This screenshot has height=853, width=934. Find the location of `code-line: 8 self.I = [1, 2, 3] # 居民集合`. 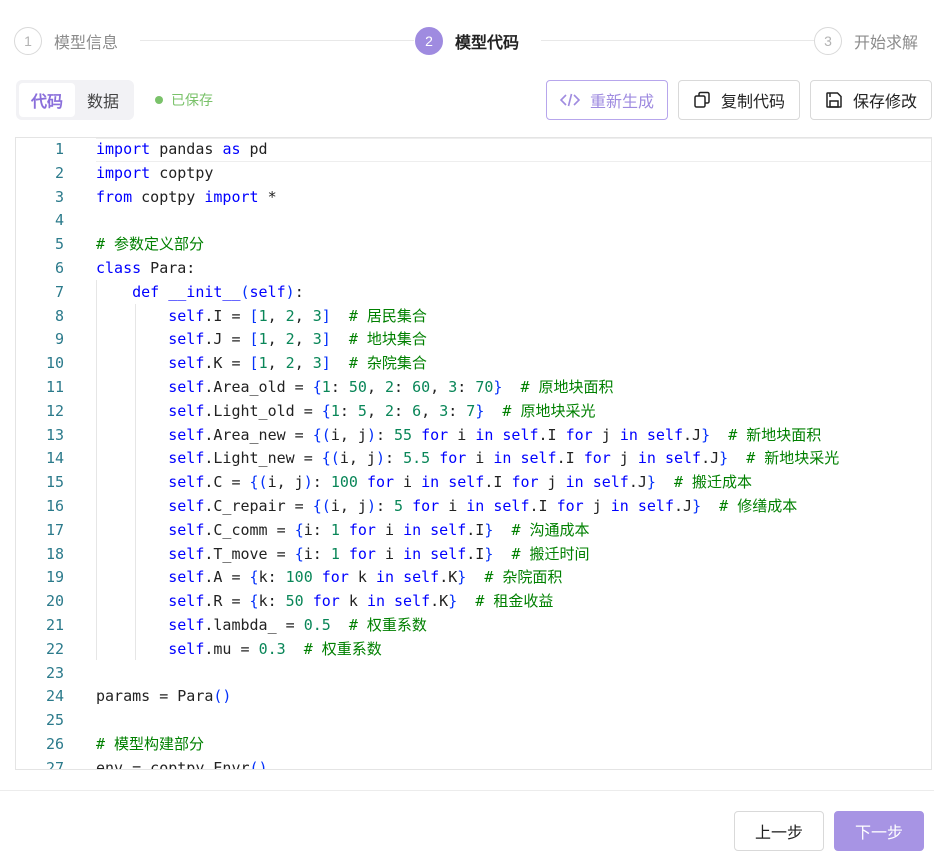

code-line: 8 self.I = [1, 2, 3] # 居民集合 is located at coordinates (473, 317).